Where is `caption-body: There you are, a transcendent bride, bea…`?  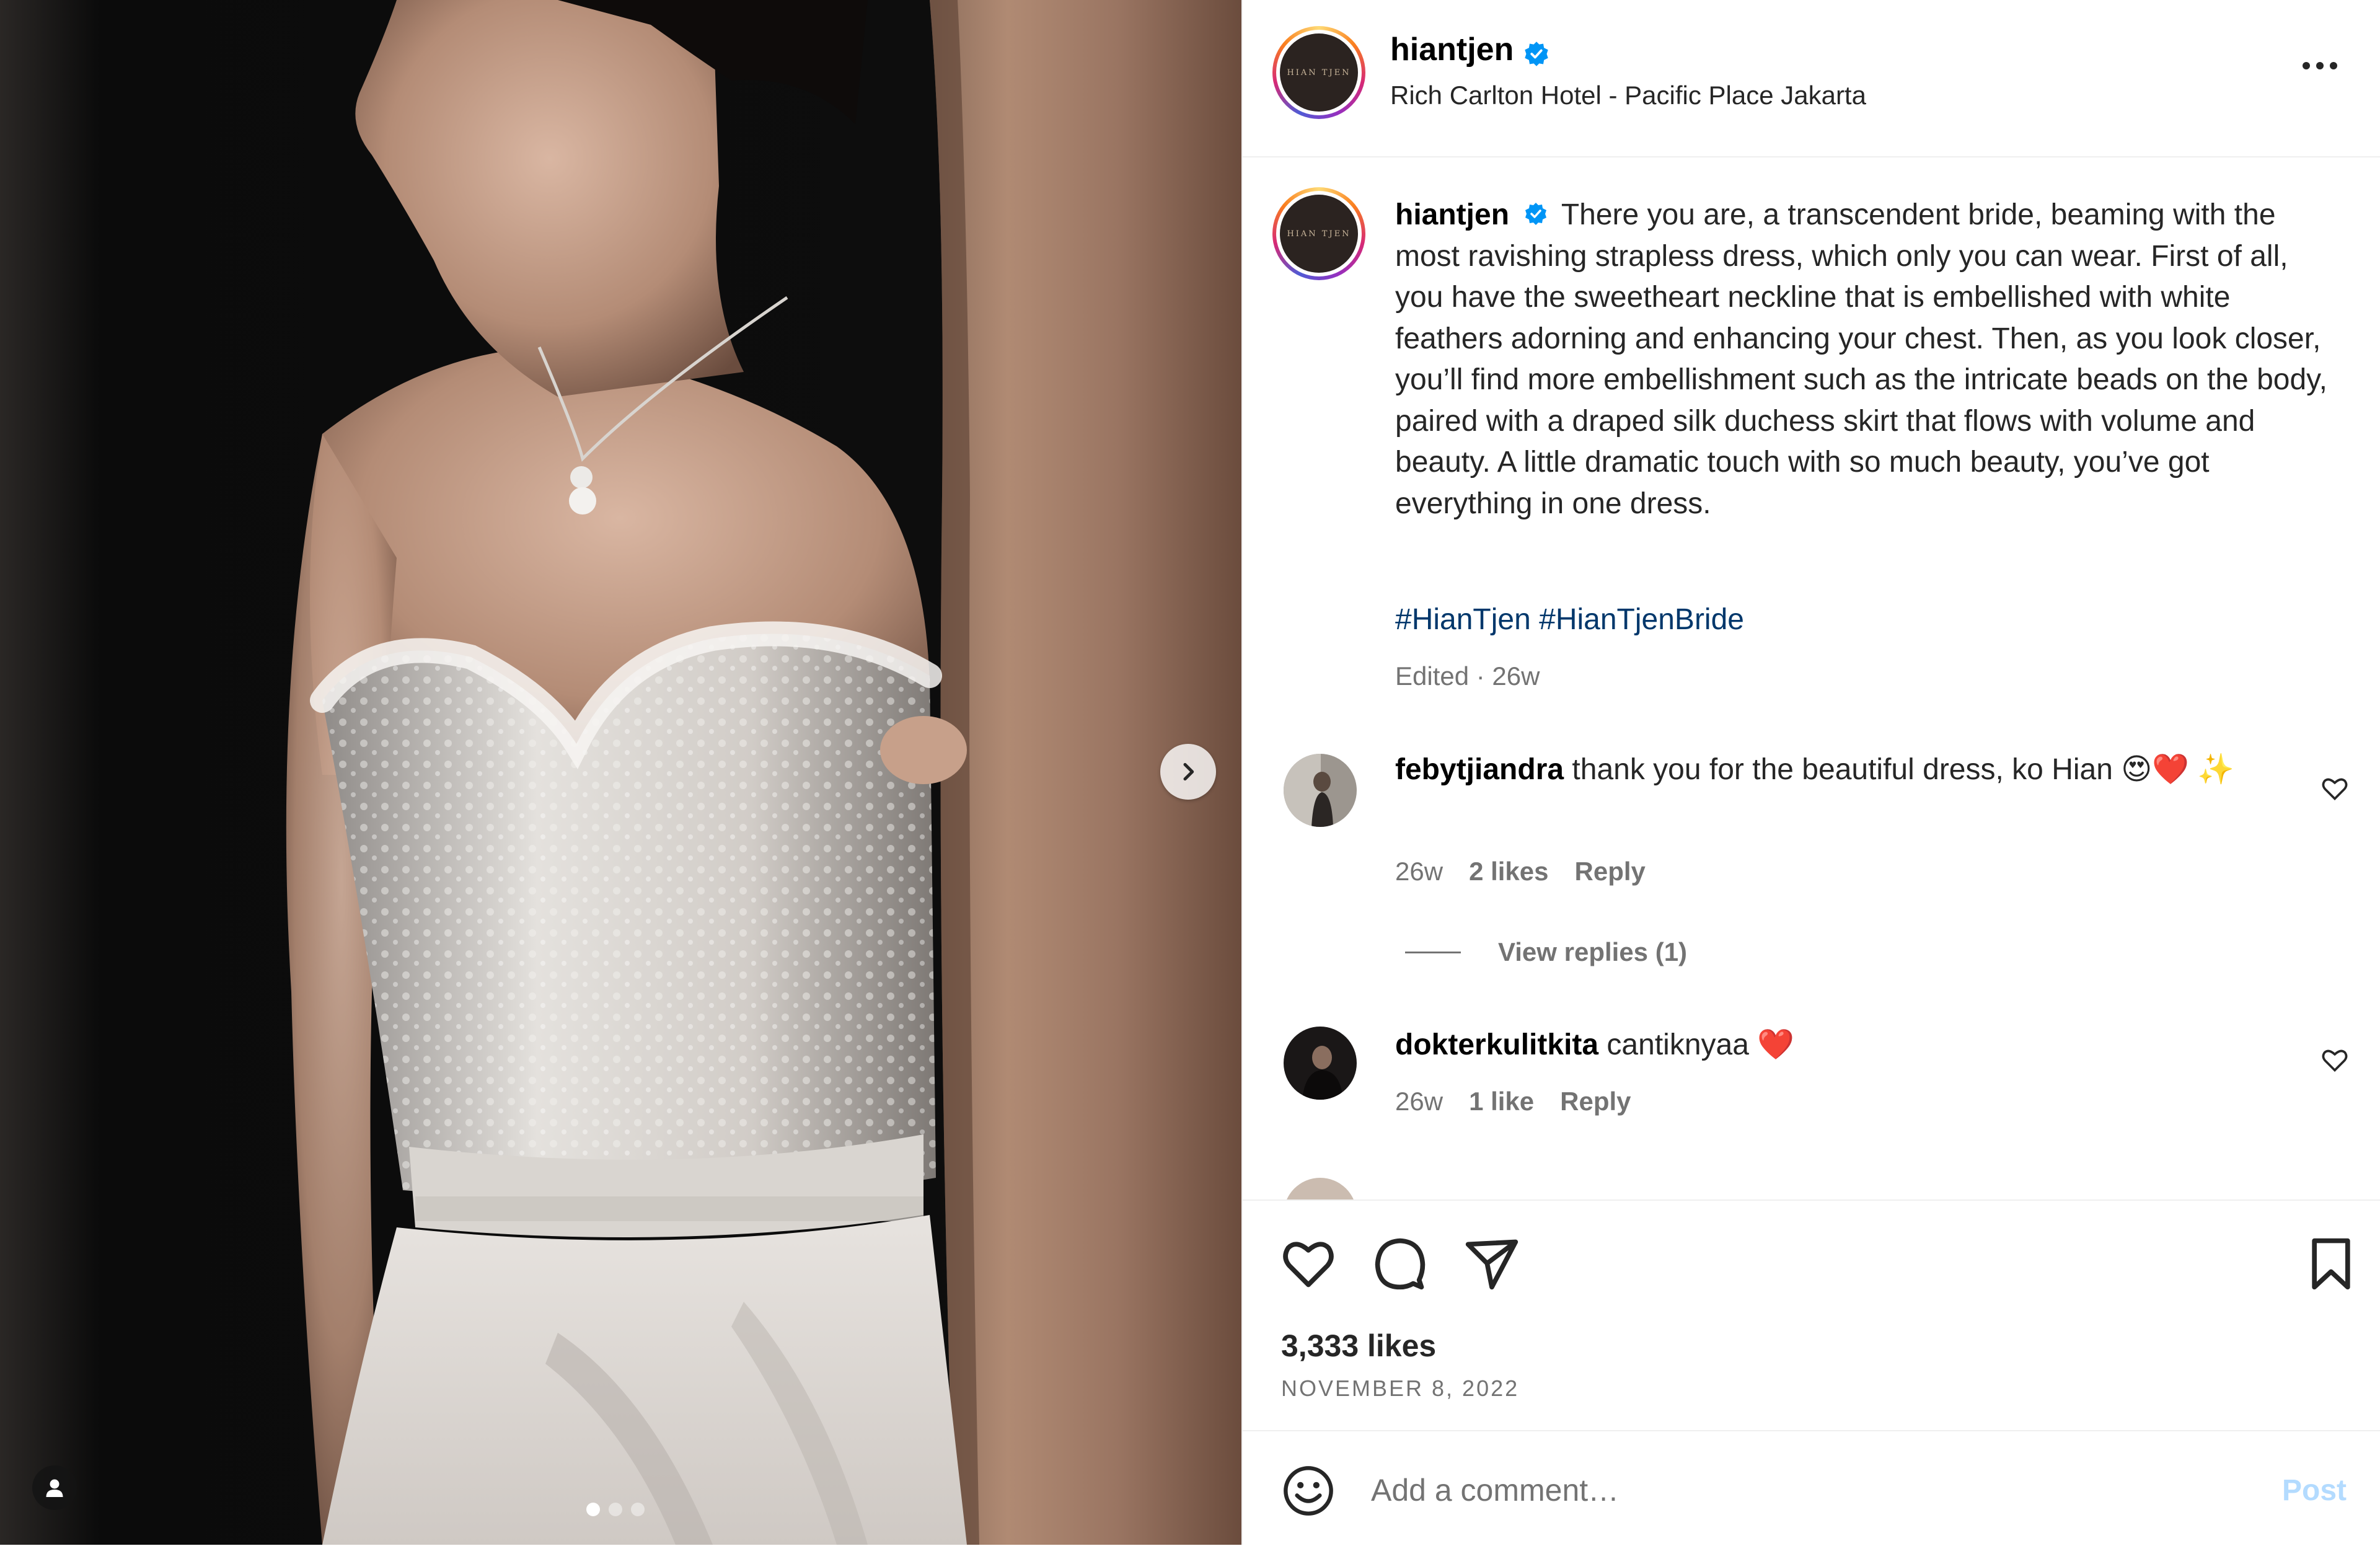 caption-body: There you are, a transcendent bride, bea… is located at coordinates (1861, 359).